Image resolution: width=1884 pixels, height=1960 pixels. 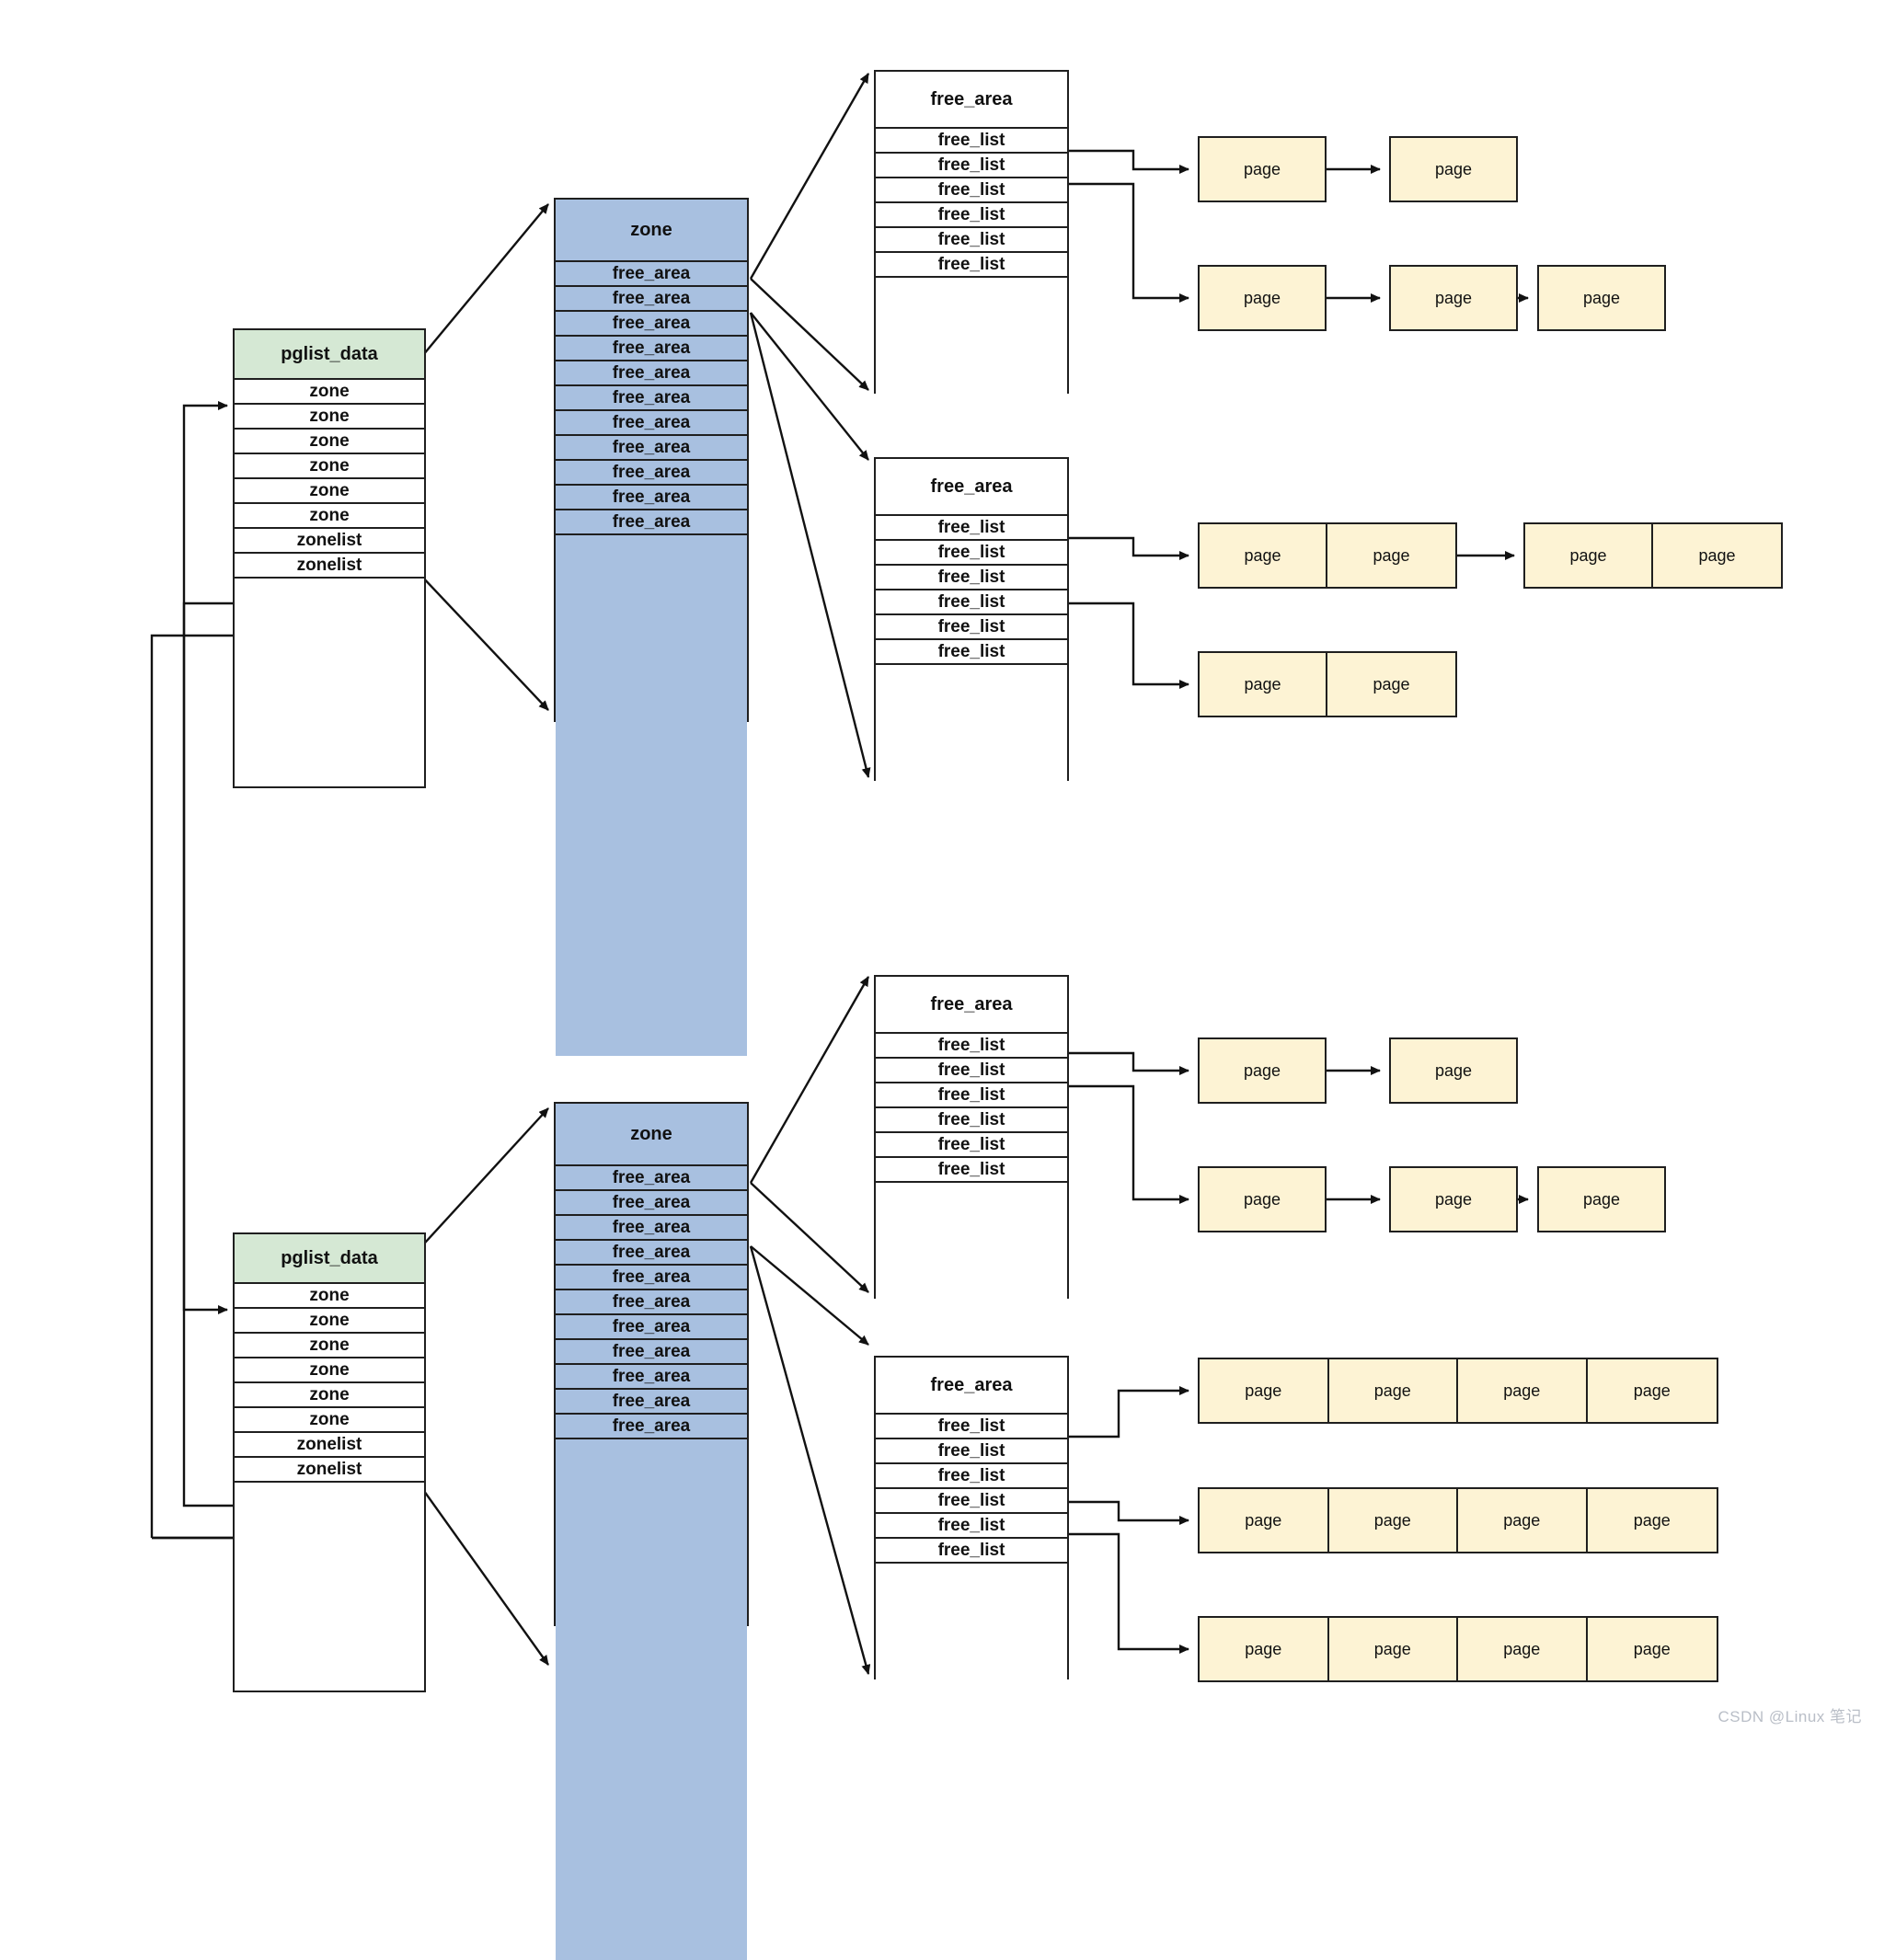 I want to click on free-area-2-free-list-4: free_list, so click(x=971, y=627).